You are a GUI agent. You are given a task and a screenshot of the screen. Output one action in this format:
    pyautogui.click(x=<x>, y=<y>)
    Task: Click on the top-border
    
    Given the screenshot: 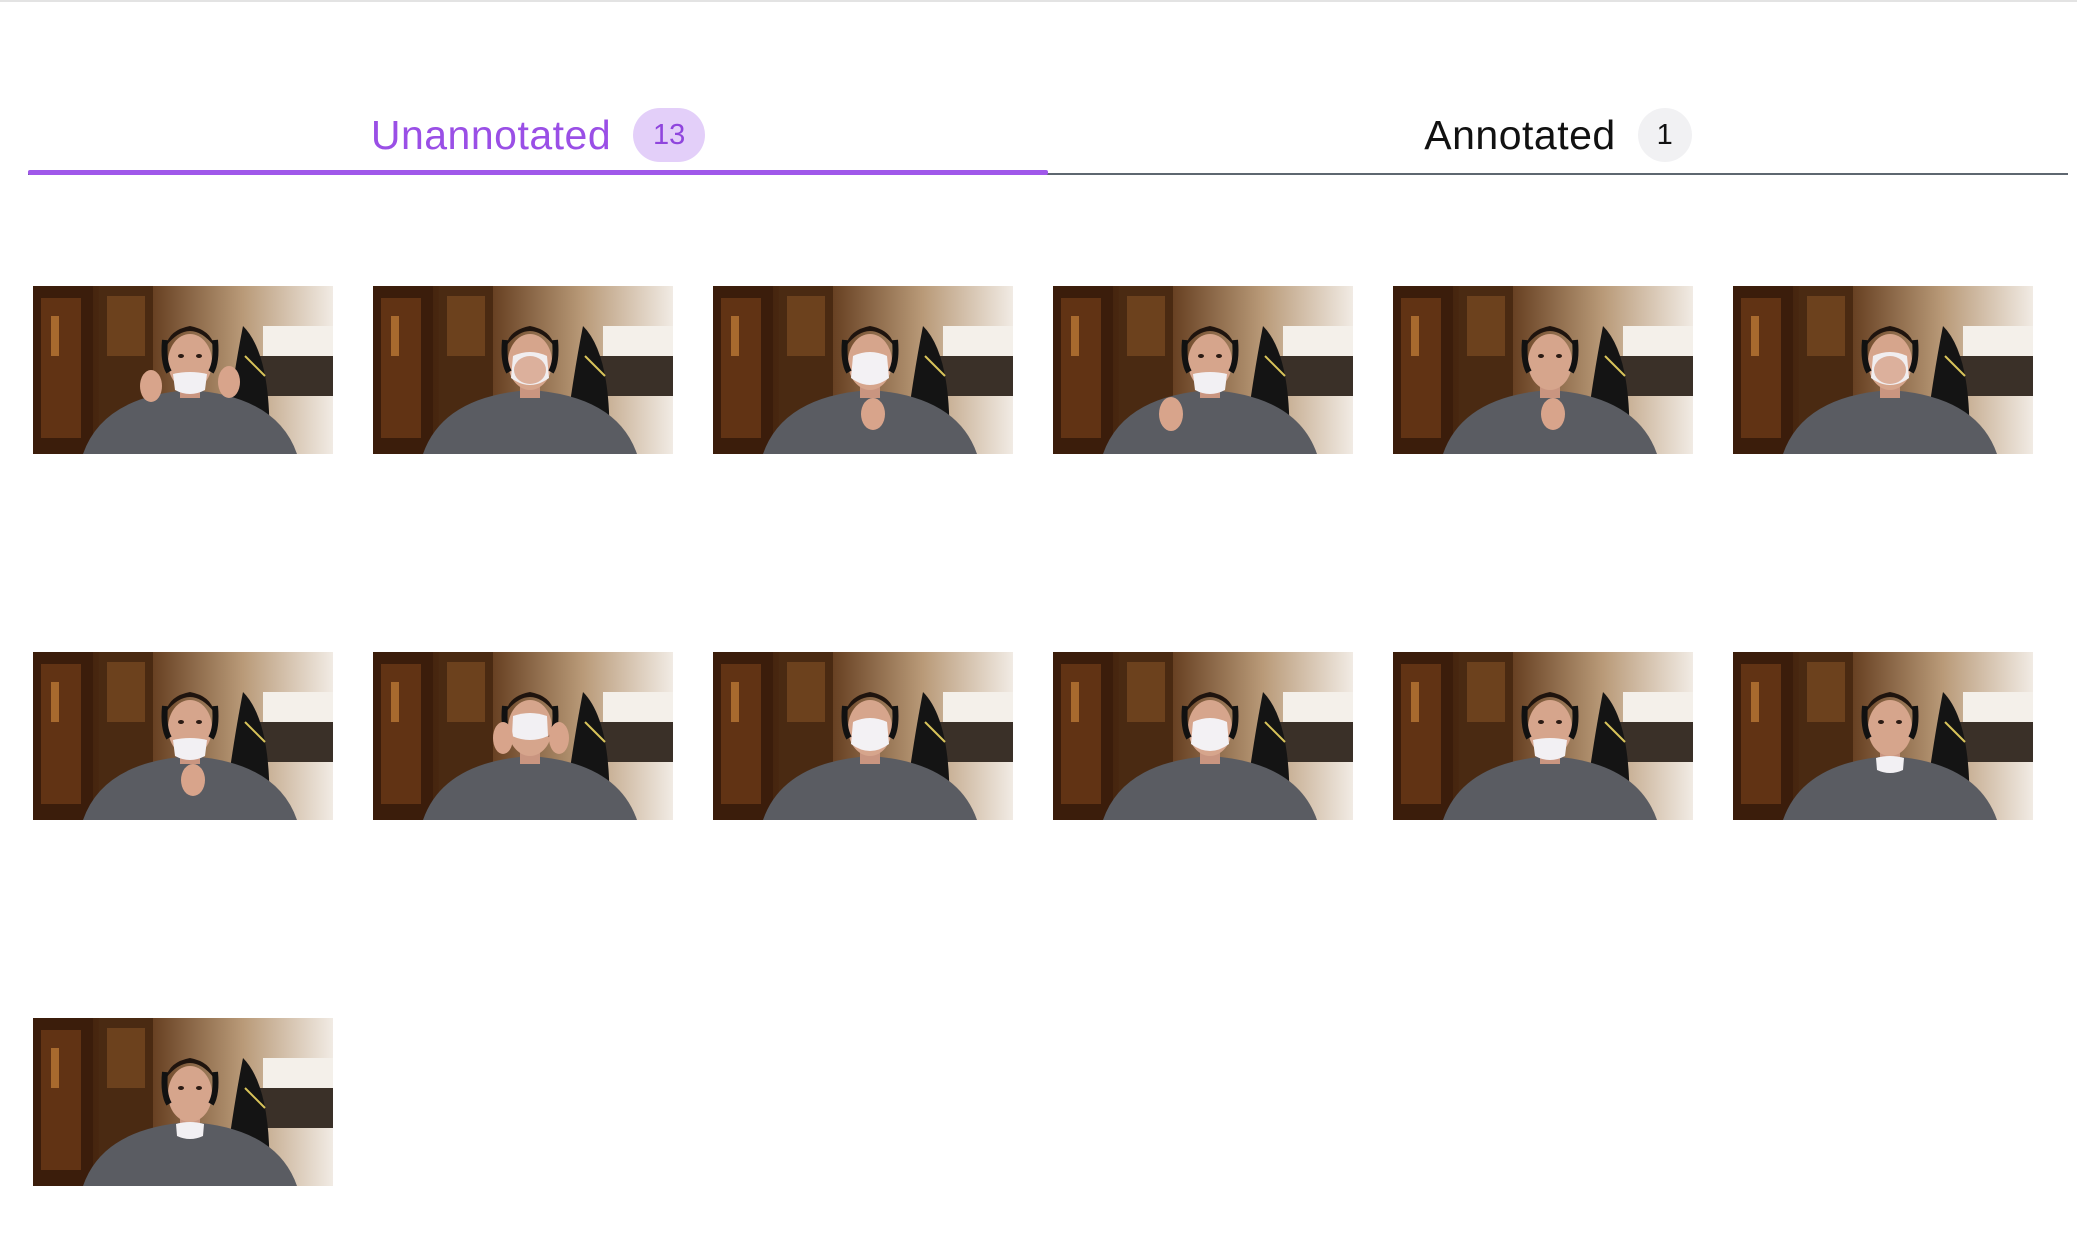 What is the action you would take?
    pyautogui.click(x=1038, y=1)
    